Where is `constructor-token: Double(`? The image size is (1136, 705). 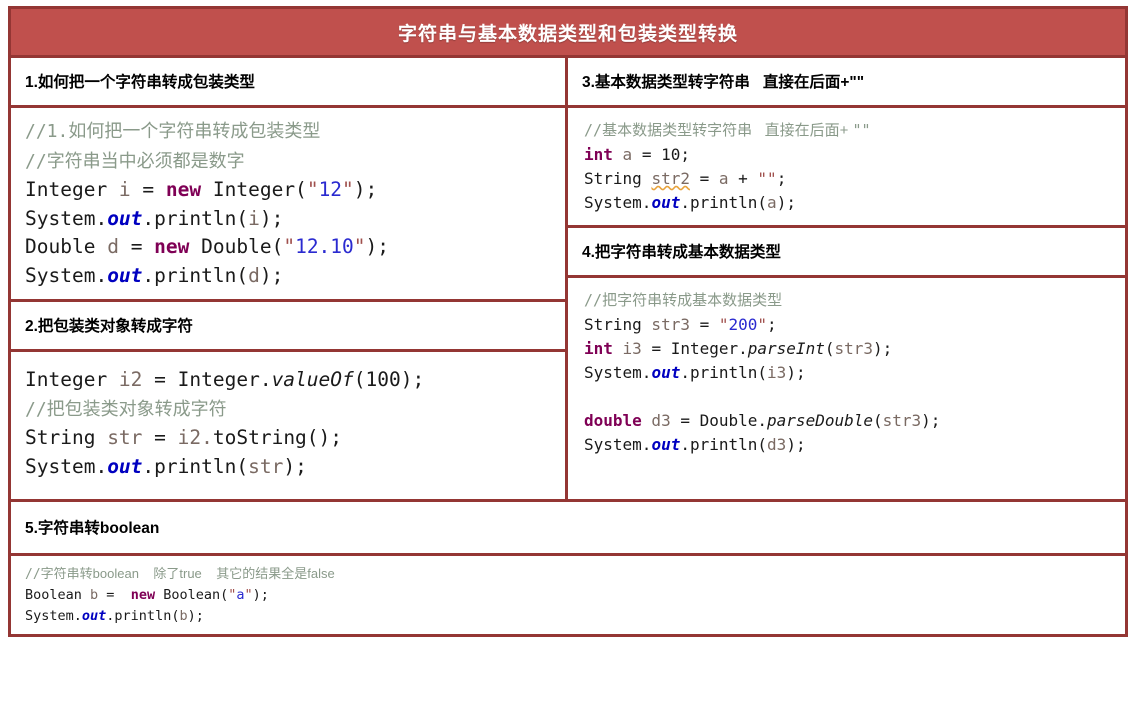 constructor-token: Double( is located at coordinates (236, 246).